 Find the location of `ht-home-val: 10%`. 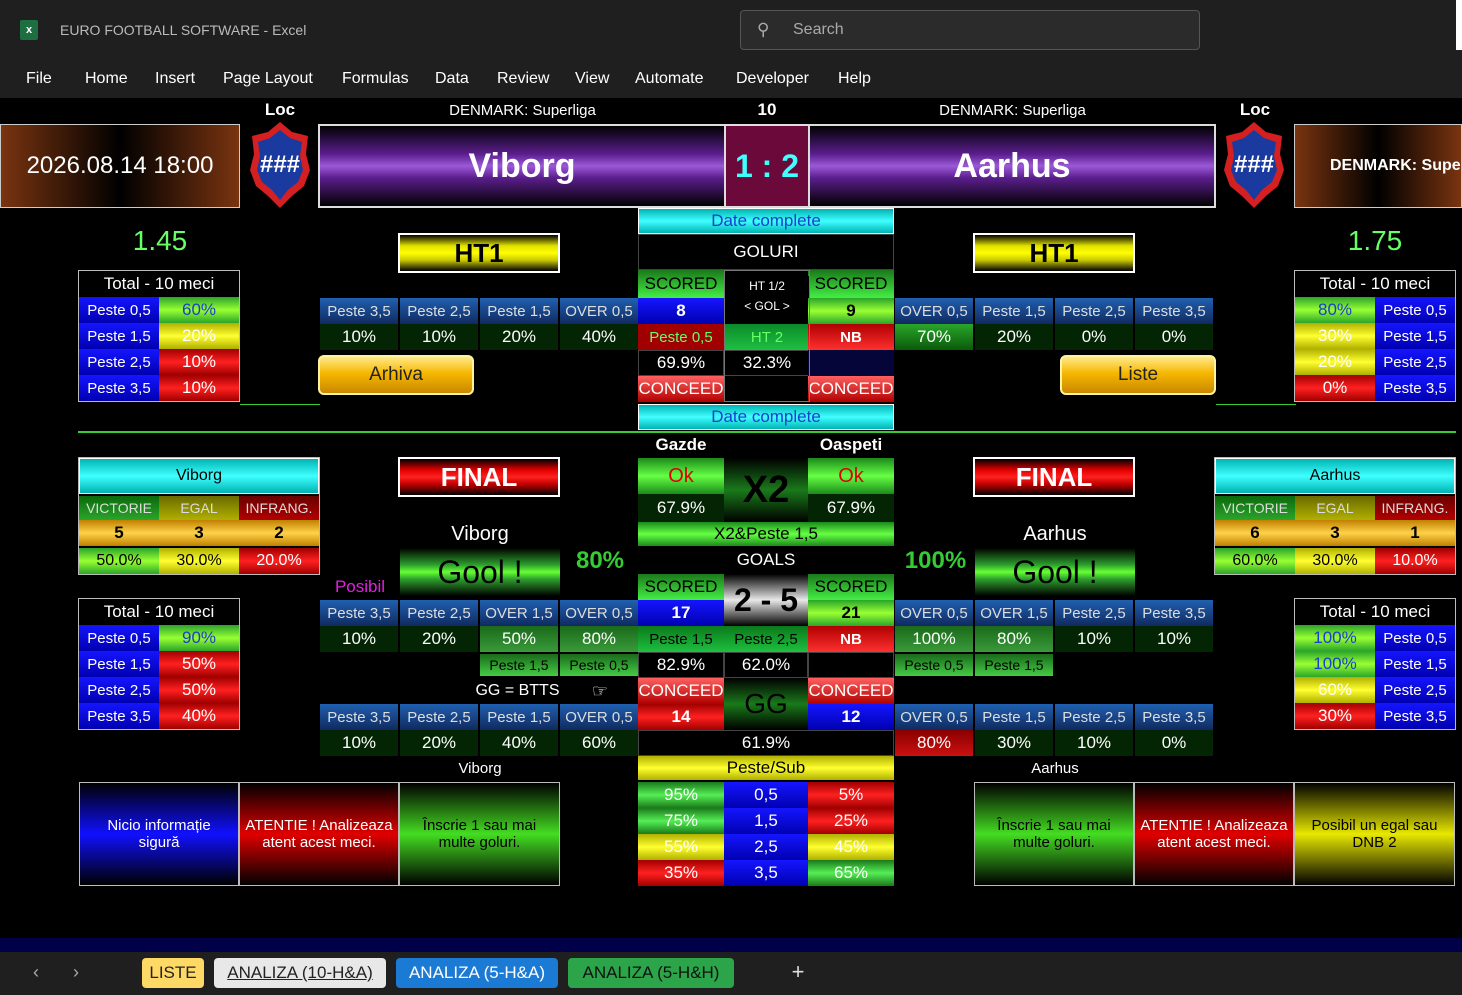

ht-home-val: 10% is located at coordinates (359, 337).